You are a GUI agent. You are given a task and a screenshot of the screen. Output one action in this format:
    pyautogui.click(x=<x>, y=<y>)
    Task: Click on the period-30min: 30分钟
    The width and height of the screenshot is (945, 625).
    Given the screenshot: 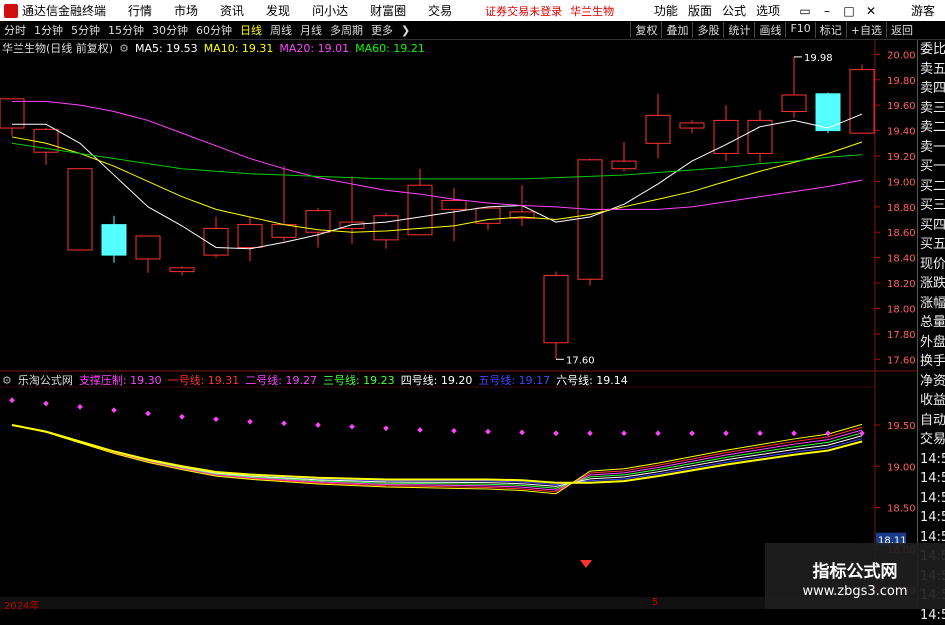 What is the action you would take?
    pyautogui.click(x=170, y=30)
    